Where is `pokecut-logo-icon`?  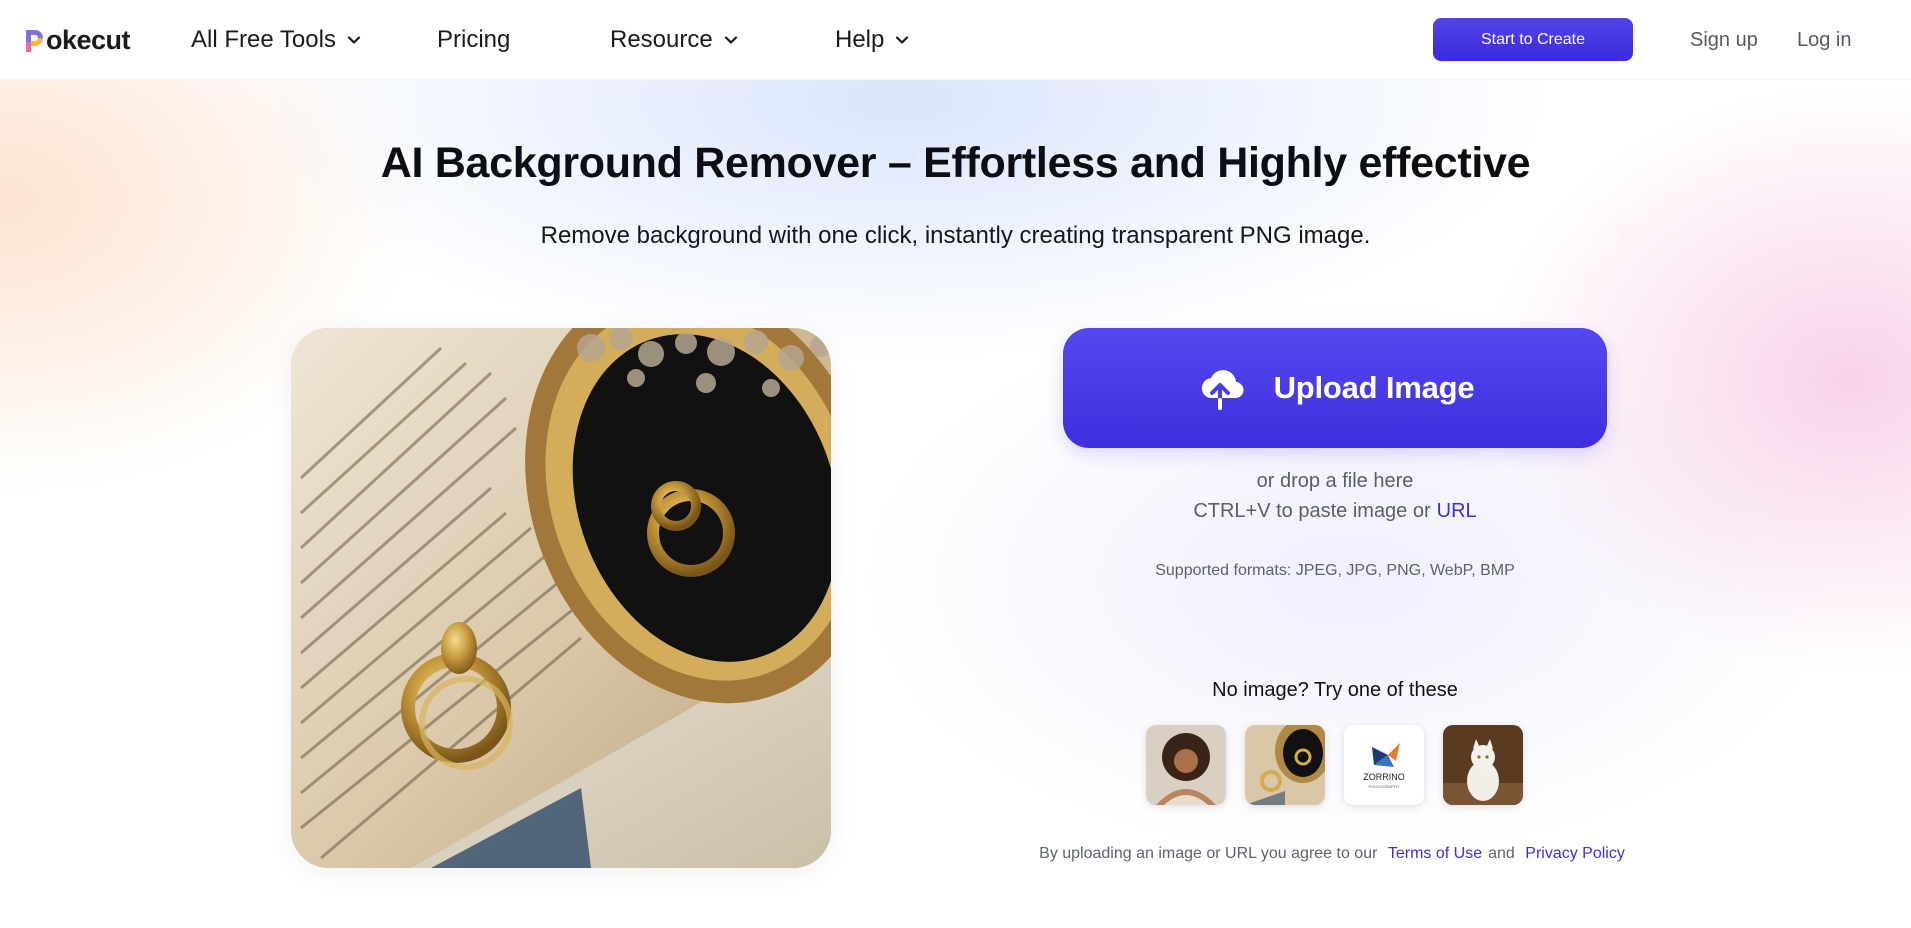 pokecut-logo-icon is located at coordinates (34, 40).